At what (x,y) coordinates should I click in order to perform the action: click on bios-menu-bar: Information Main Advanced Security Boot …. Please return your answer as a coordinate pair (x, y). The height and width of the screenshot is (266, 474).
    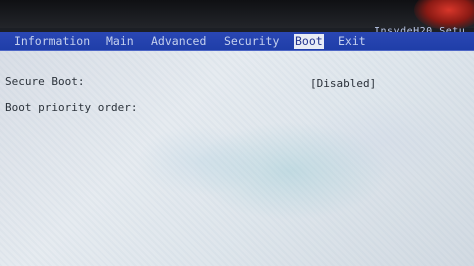
    Looking at the image, I should click on (237, 41).